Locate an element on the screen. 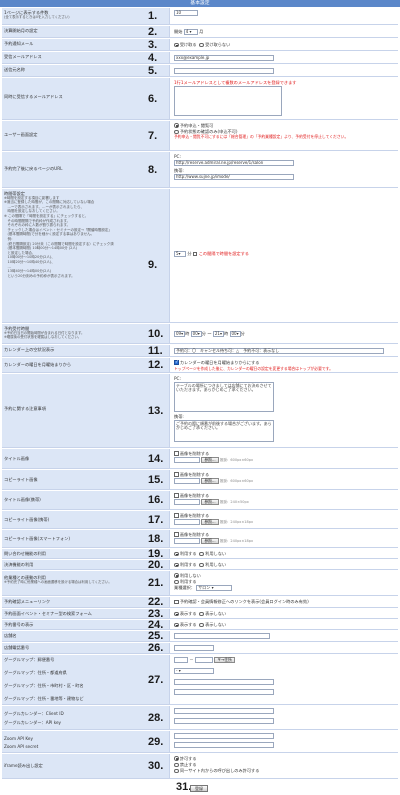  row-fiscal-start: 決算開始月の設定 2. 開始 4 ▾ 月 is located at coordinates (200, 32).